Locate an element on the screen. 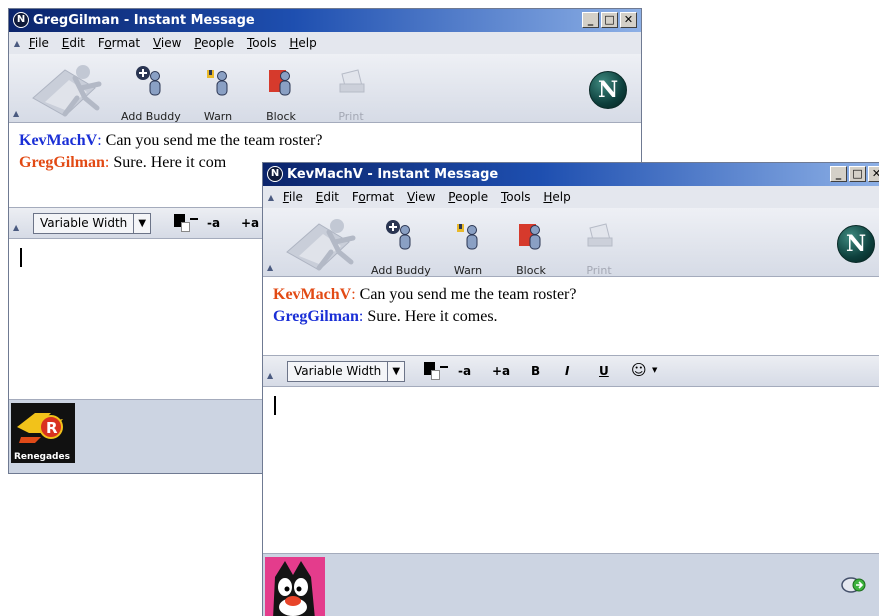 The image size is (879, 616). online-status-icon is located at coordinates (854, 585).